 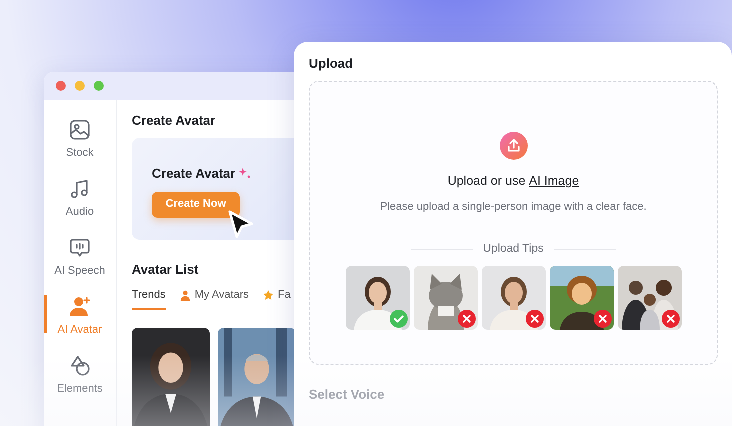 What do you see at coordinates (80, 306) in the screenshot?
I see `avatar-icon` at bounding box center [80, 306].